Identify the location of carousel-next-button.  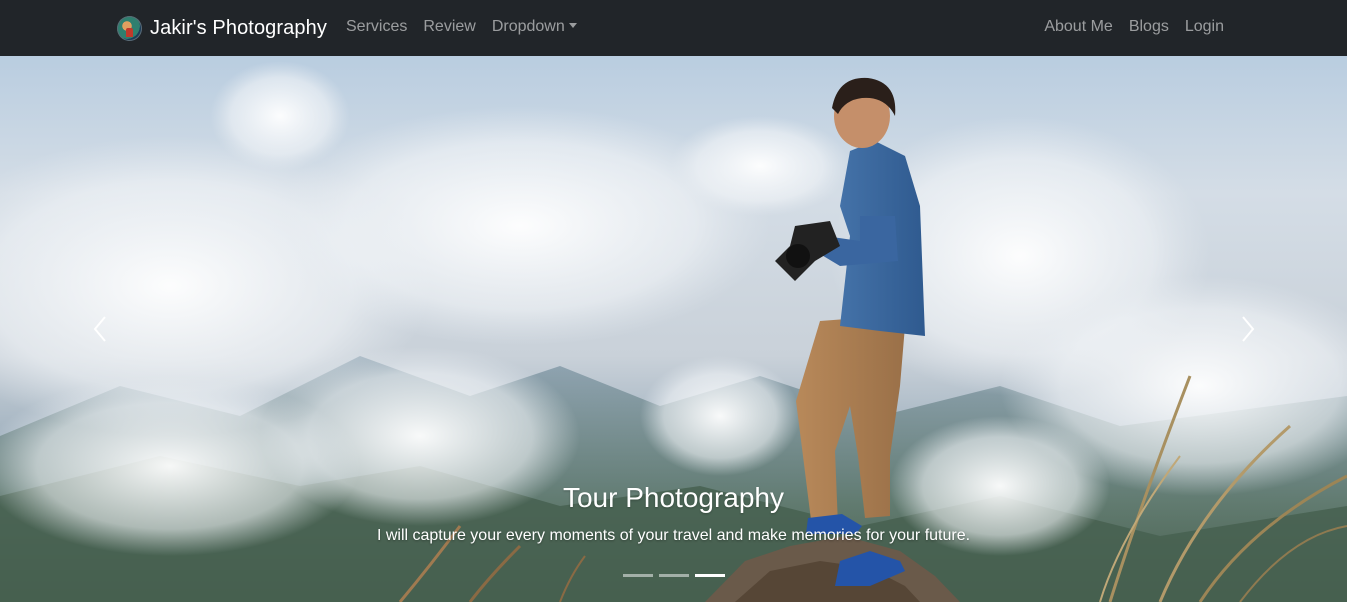
(1247, 329).